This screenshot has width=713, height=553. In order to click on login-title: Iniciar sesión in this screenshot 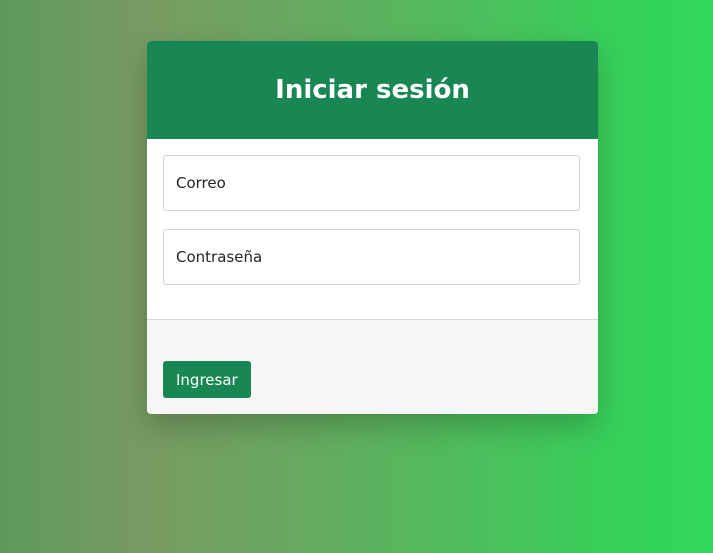, I will do `click(372, 90)`.